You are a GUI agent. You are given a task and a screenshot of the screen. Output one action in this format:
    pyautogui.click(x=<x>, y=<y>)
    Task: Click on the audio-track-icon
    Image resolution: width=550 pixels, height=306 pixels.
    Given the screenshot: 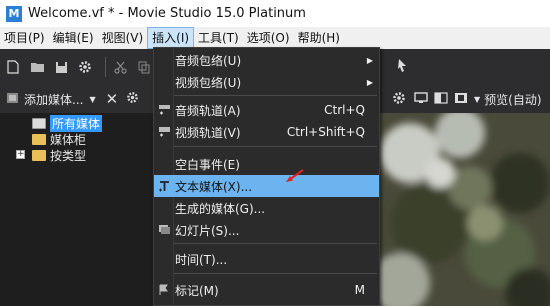 What is the action you would take?
    pyautogui.click(x=164, y=110)
    